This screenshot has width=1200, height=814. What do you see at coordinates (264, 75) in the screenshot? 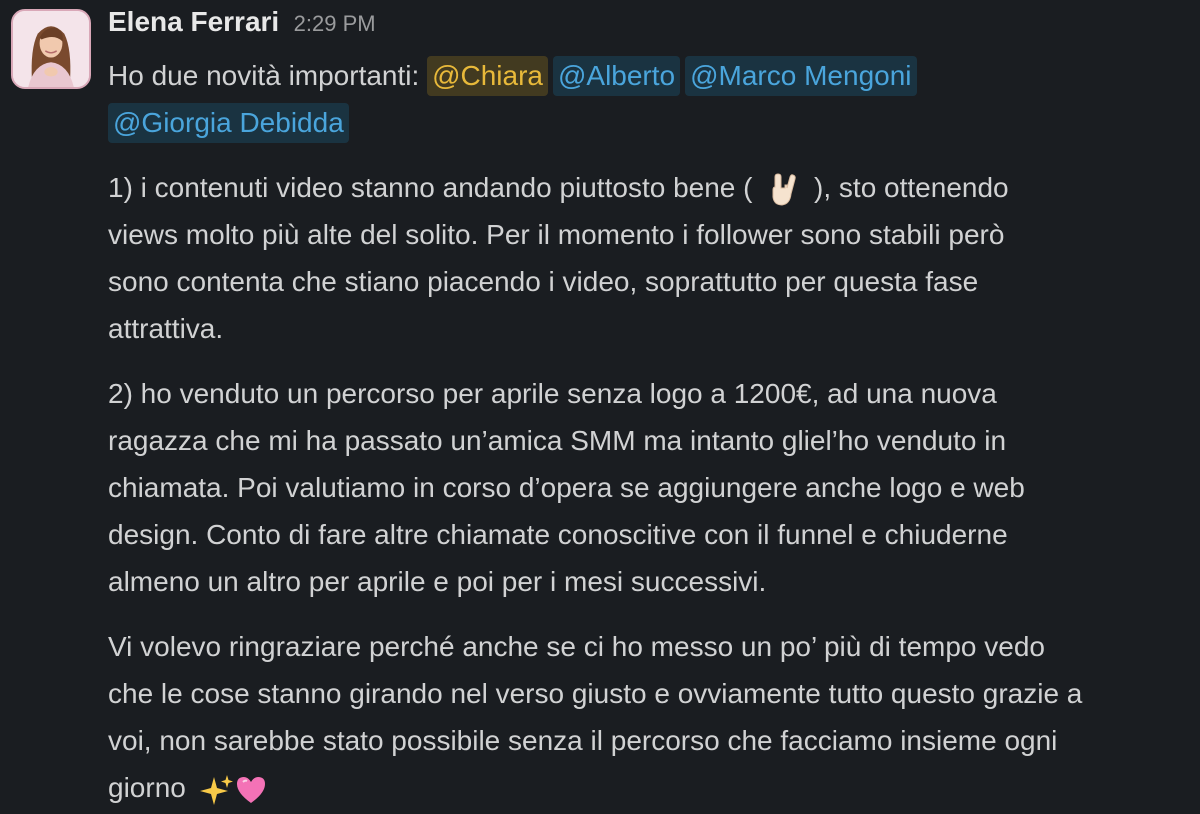
I see `intro-text: Ho due novità importanti:` at bounding box center [264, 75].